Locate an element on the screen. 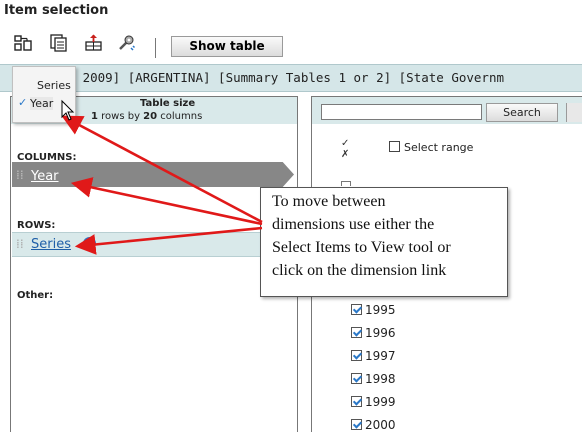 This screenshot has height=432, width=582. list-item: 1996 is located at coordinates (373, 333).